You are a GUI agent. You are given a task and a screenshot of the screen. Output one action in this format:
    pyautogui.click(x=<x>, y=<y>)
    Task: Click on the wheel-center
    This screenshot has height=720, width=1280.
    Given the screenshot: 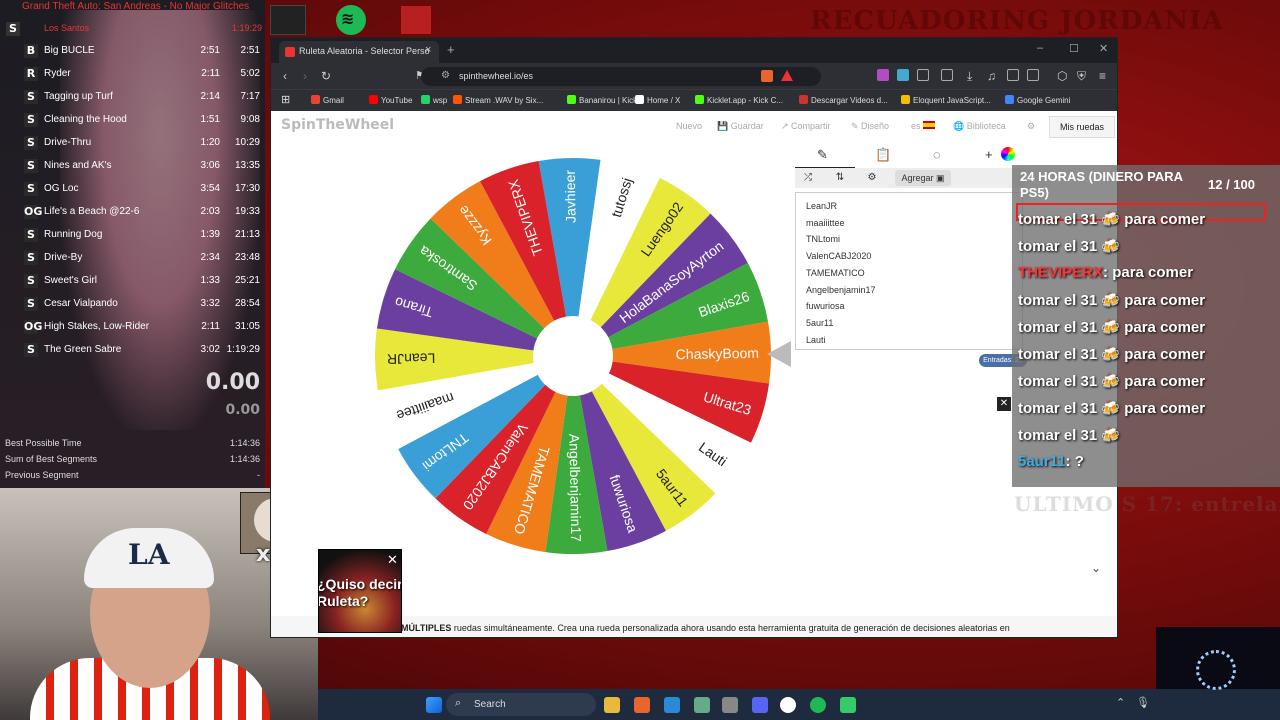 What is the action you would take?
    pyautogui.click(x=573, y=356)
    